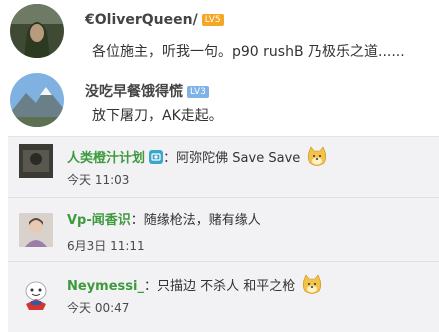 This screenshot has width=439, height=332. Describe the element at coordinates (226, 286) in the screenshot. I see `reply-text: 只描边 不杀人 和平之枪` at that location.